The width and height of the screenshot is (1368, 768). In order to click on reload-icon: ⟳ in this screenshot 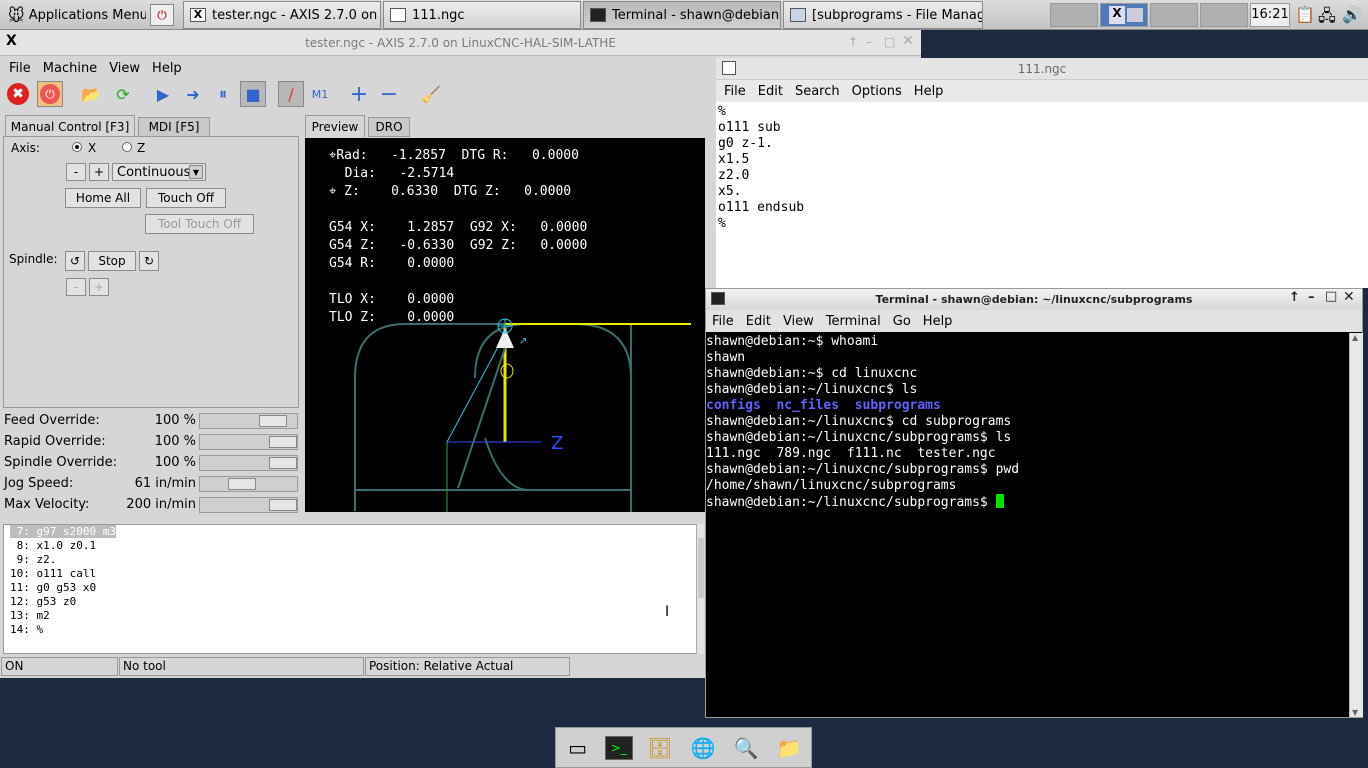, I will do `click(123, 94)`.